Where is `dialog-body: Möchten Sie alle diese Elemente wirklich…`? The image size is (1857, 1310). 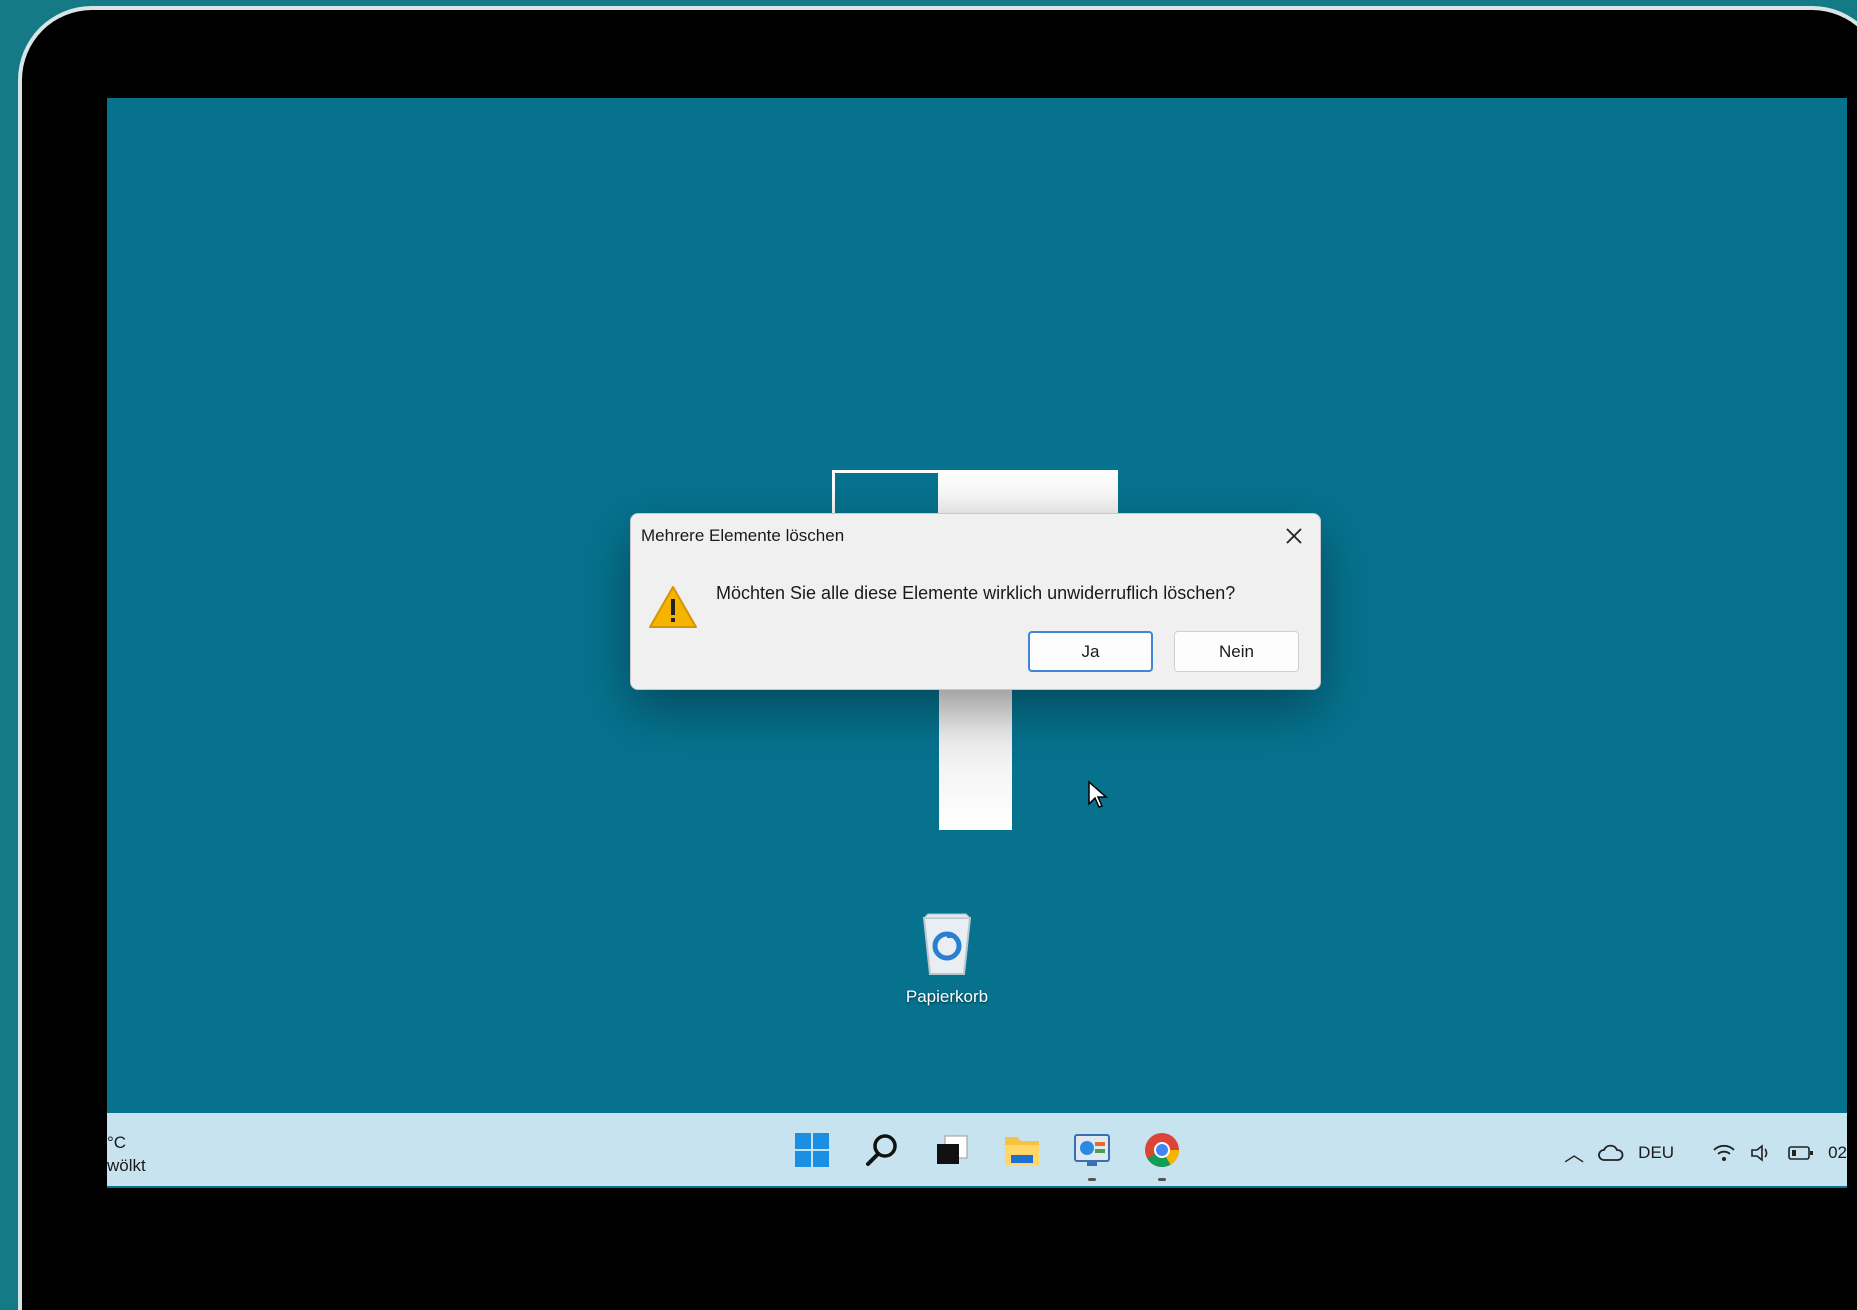 dialog-body: Möchten Sie alle diese Elemente wirklich… is located at coordinates (975, 624).